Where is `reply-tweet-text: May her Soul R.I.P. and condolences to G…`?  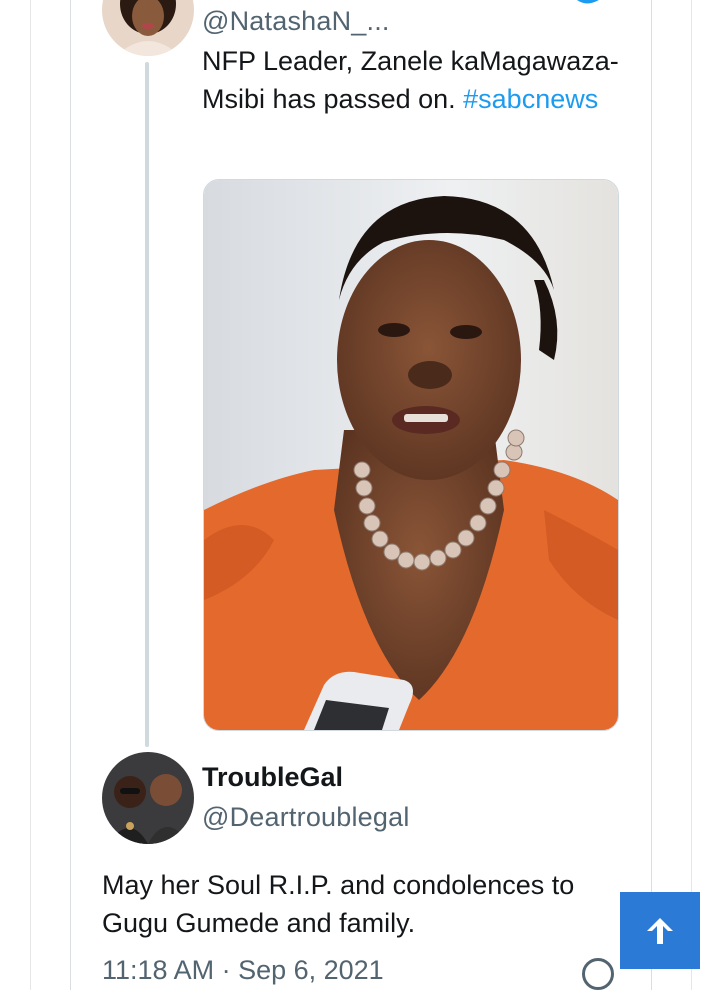 reply-tweet-text: May her Soul R.I.P. and condolences to G… is located at coordinates (338, 904).